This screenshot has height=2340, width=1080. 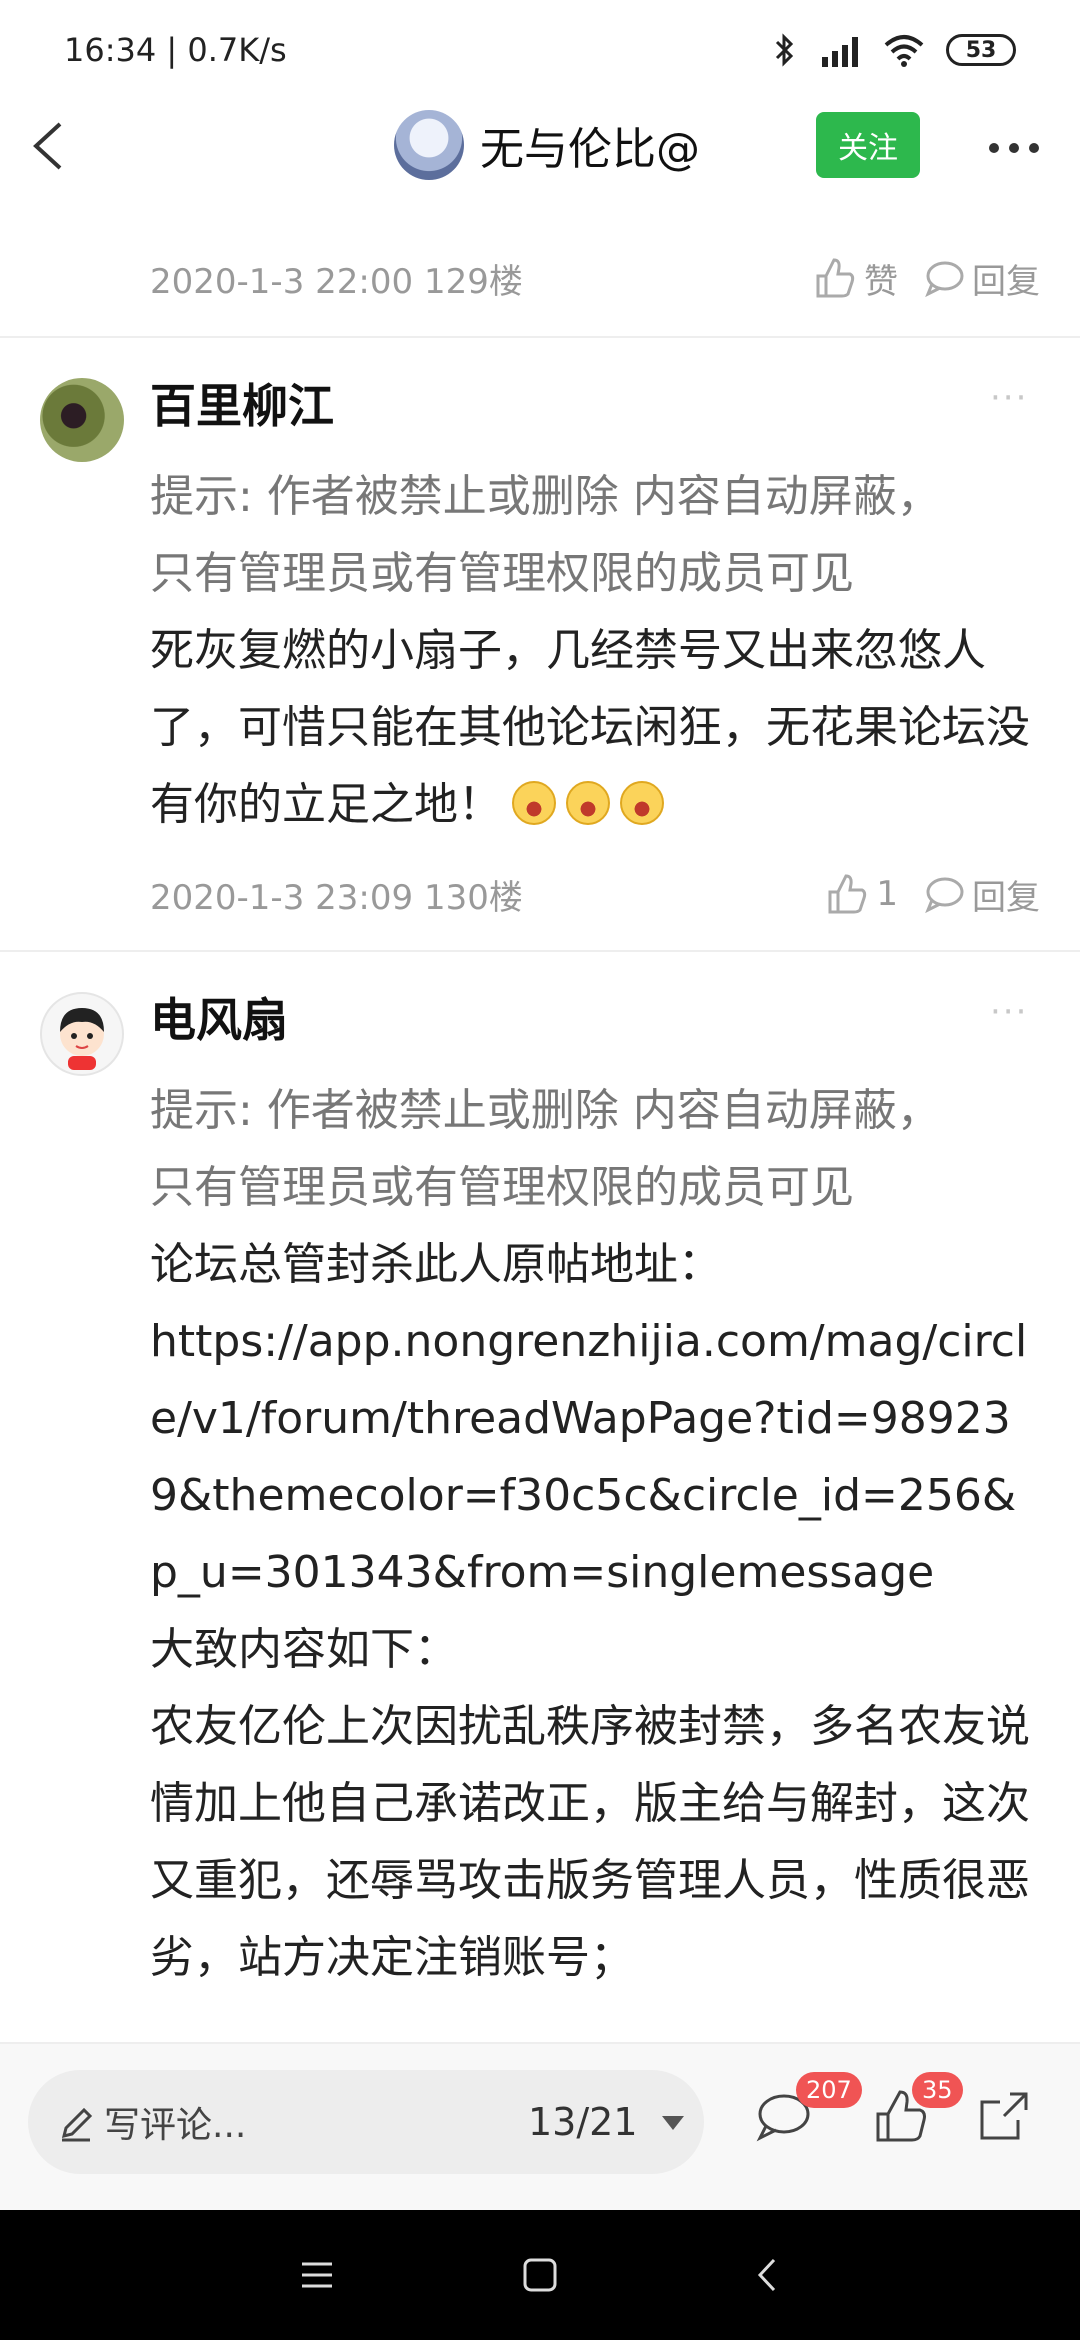 I want to click on post-actions: 1 回复, so click(x=932, y=894).